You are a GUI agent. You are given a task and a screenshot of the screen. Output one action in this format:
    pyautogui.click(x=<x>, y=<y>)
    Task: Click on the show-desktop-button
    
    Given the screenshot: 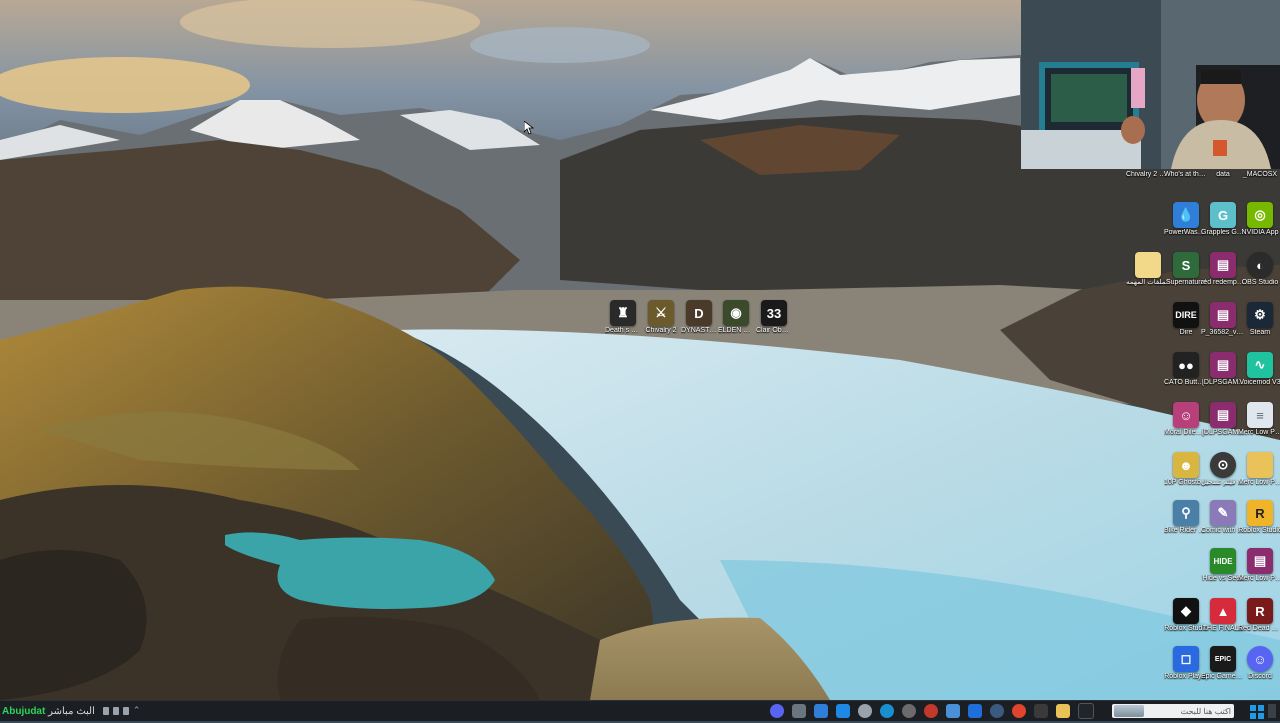 What is the action you would take?
    pyautogui.click(x=1272, y=711)
    